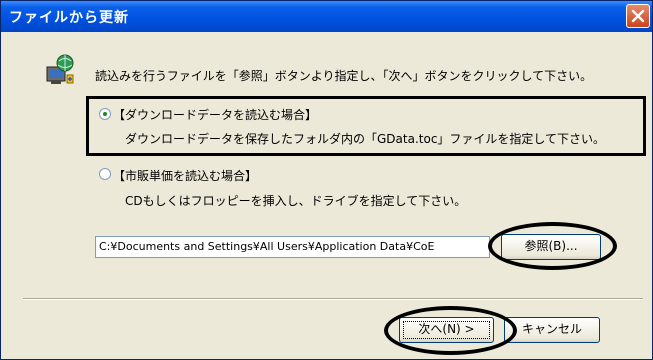 This screenshot has width=653, height=360. I want to click on highlight-box, so click(366, 126).